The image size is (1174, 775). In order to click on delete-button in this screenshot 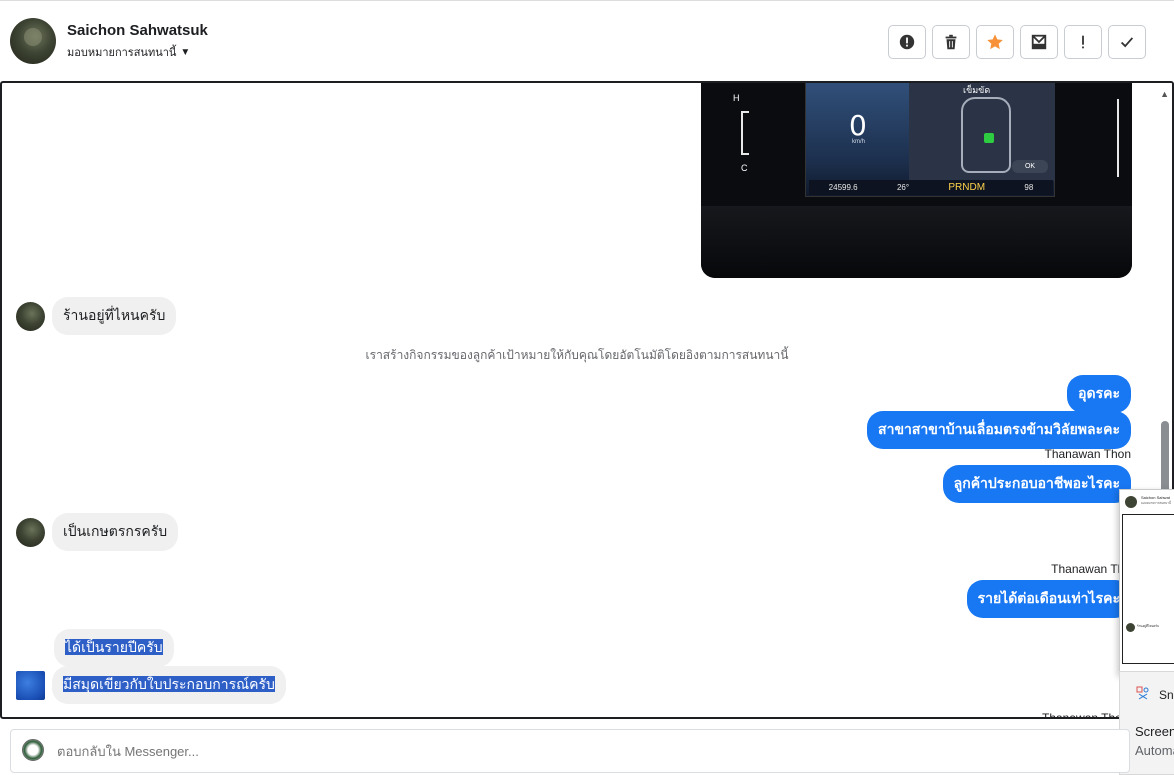, I will do `click(951, 42)`.